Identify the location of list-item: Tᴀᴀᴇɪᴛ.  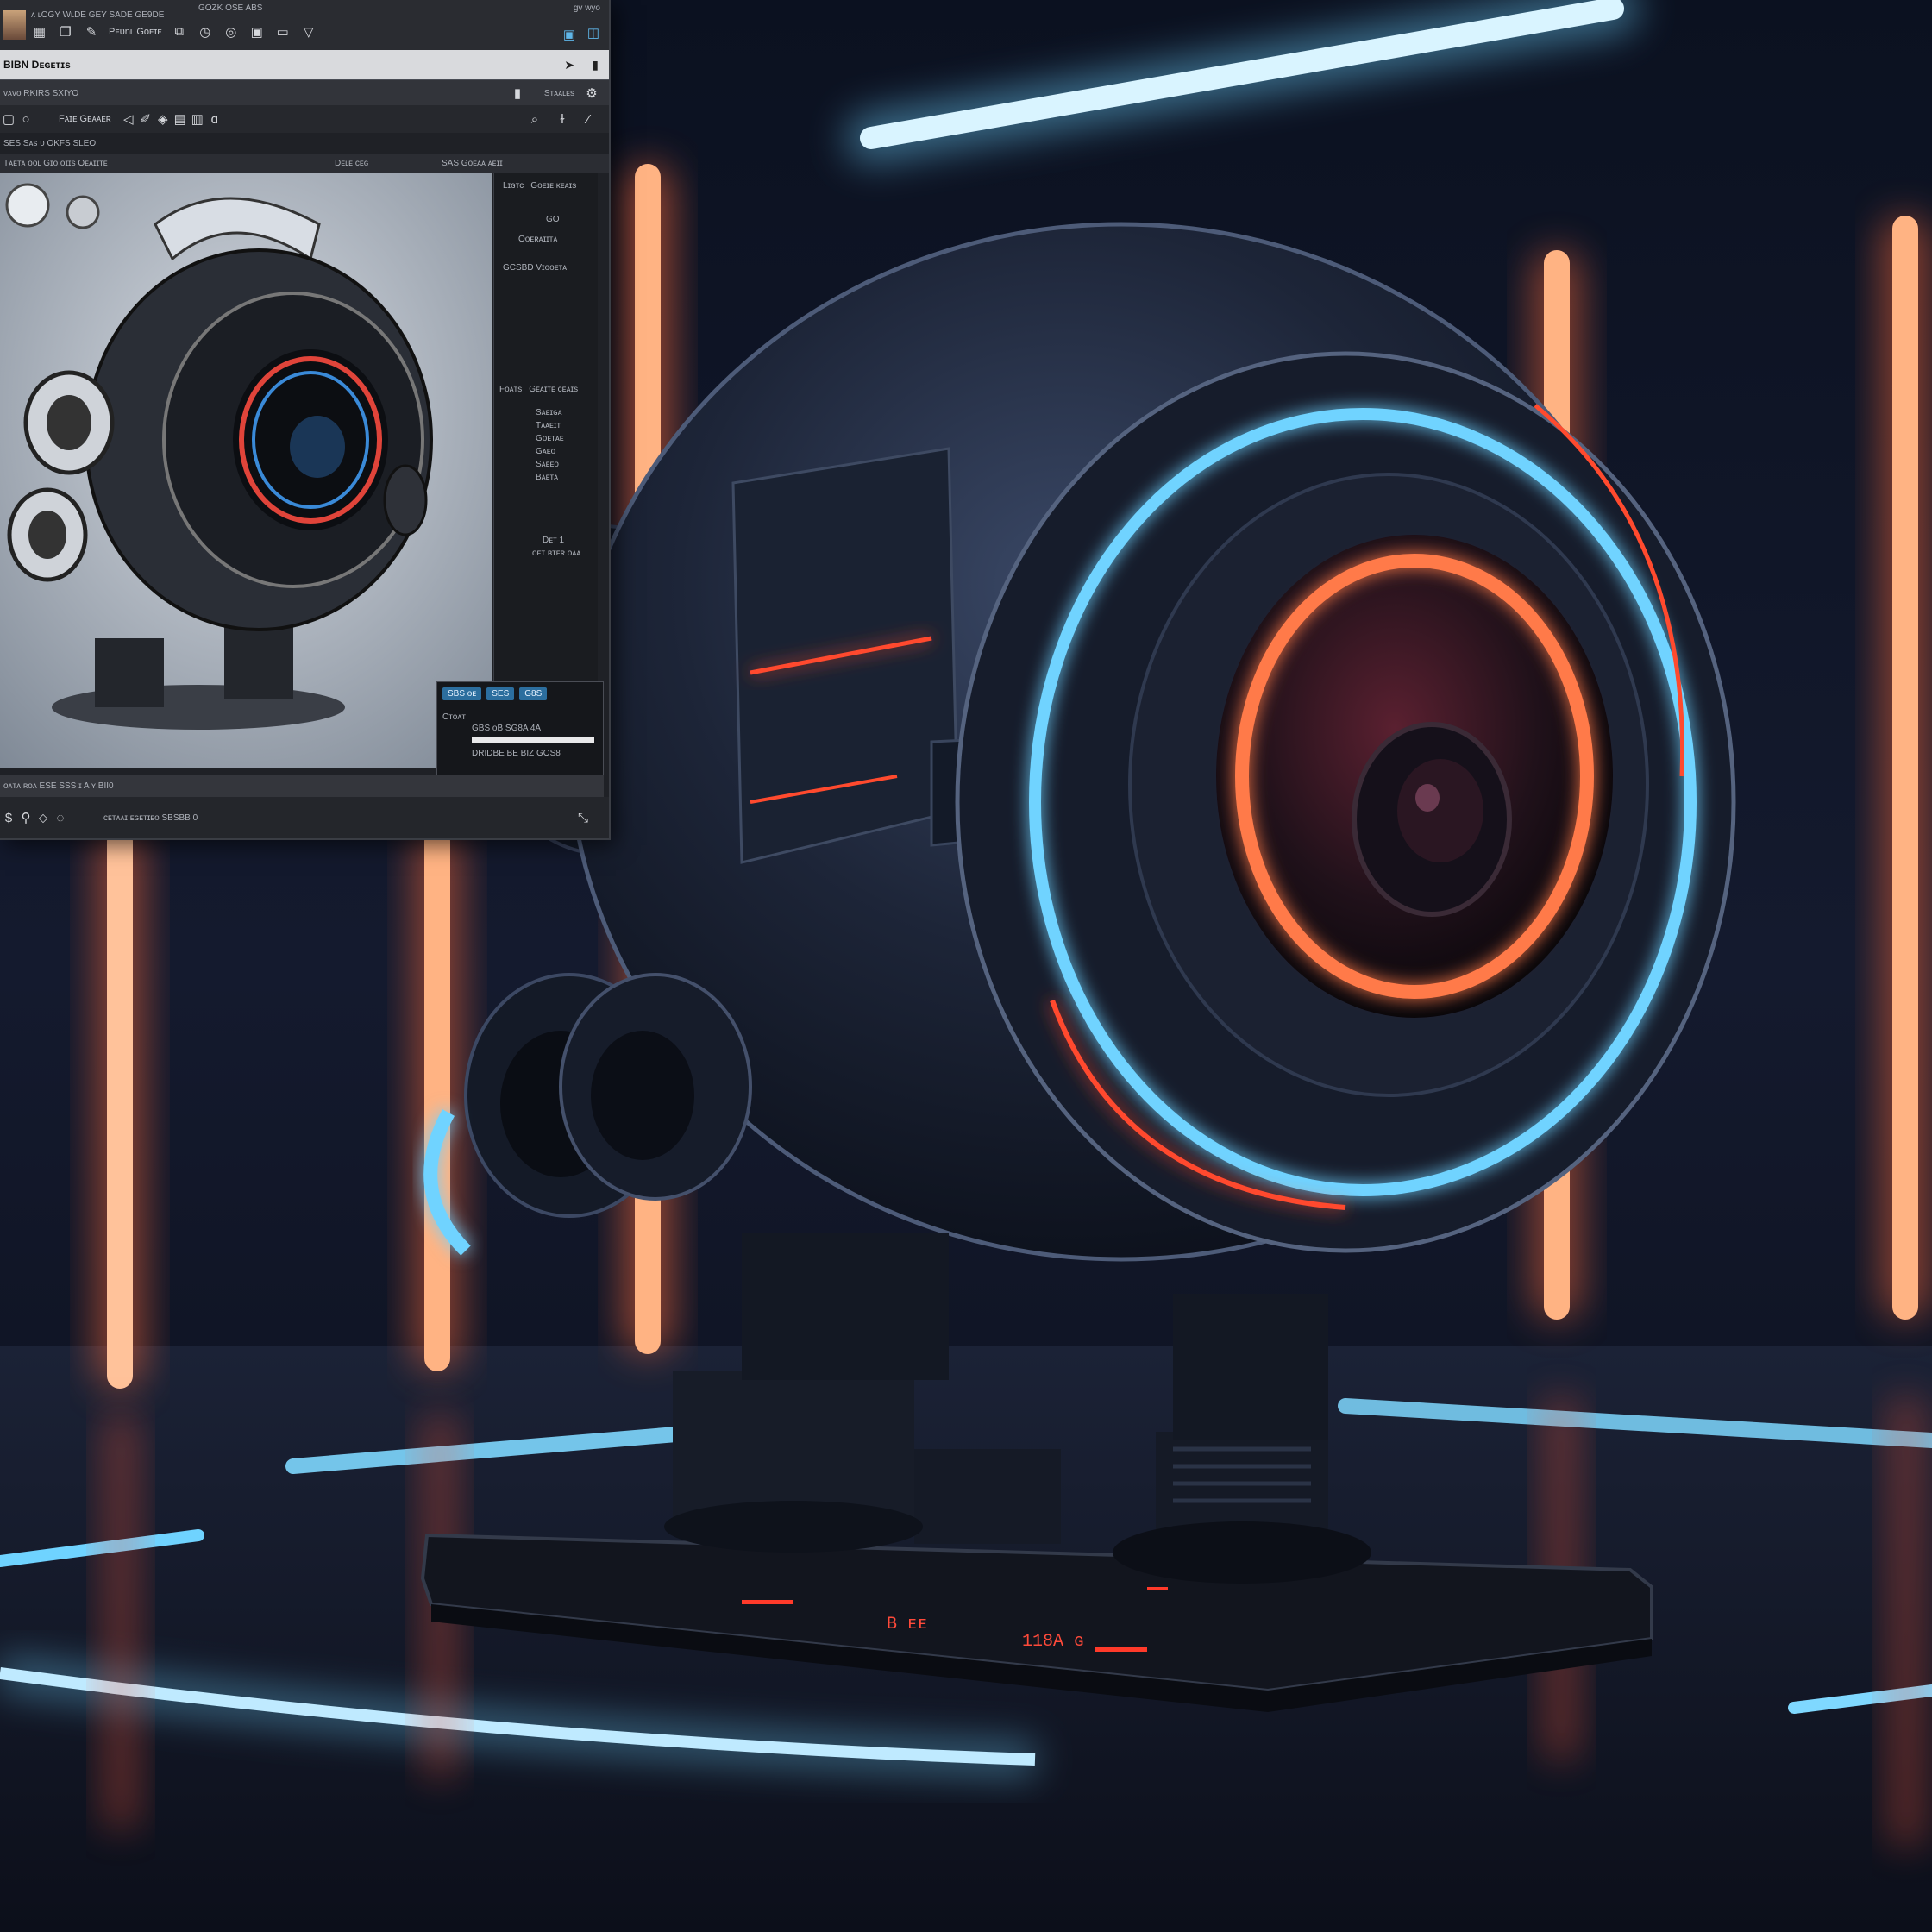
(567, 426).